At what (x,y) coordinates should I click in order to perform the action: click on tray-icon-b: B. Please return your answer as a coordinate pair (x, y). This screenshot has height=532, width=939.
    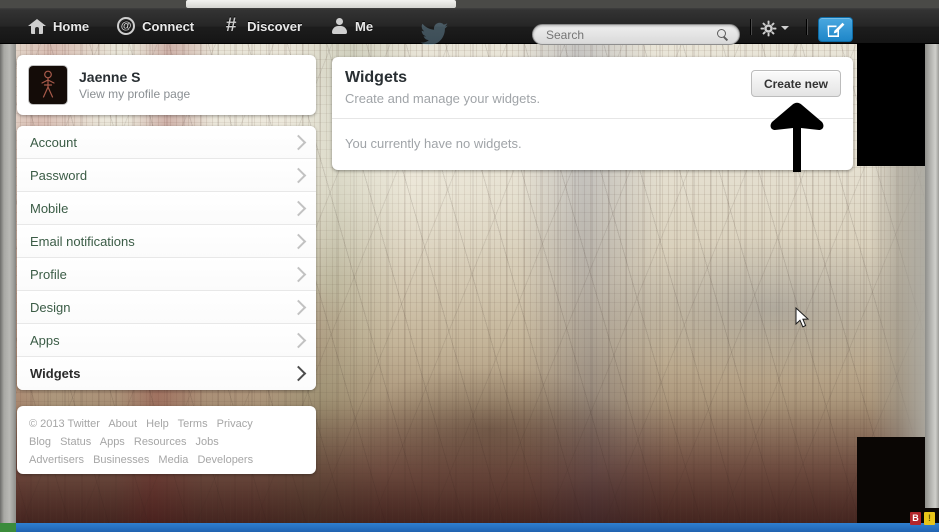
    Looking at the image, I should click on (915, 518).